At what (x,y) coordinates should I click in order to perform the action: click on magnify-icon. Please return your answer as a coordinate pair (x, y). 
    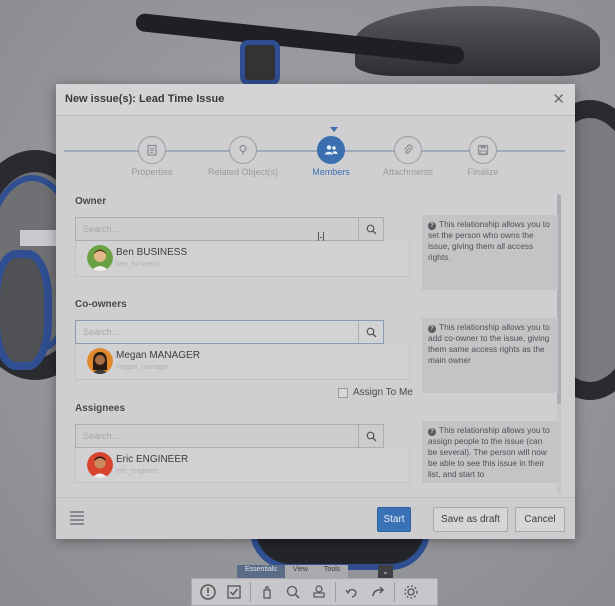
    Looking at the image, I should click on (293, 592).